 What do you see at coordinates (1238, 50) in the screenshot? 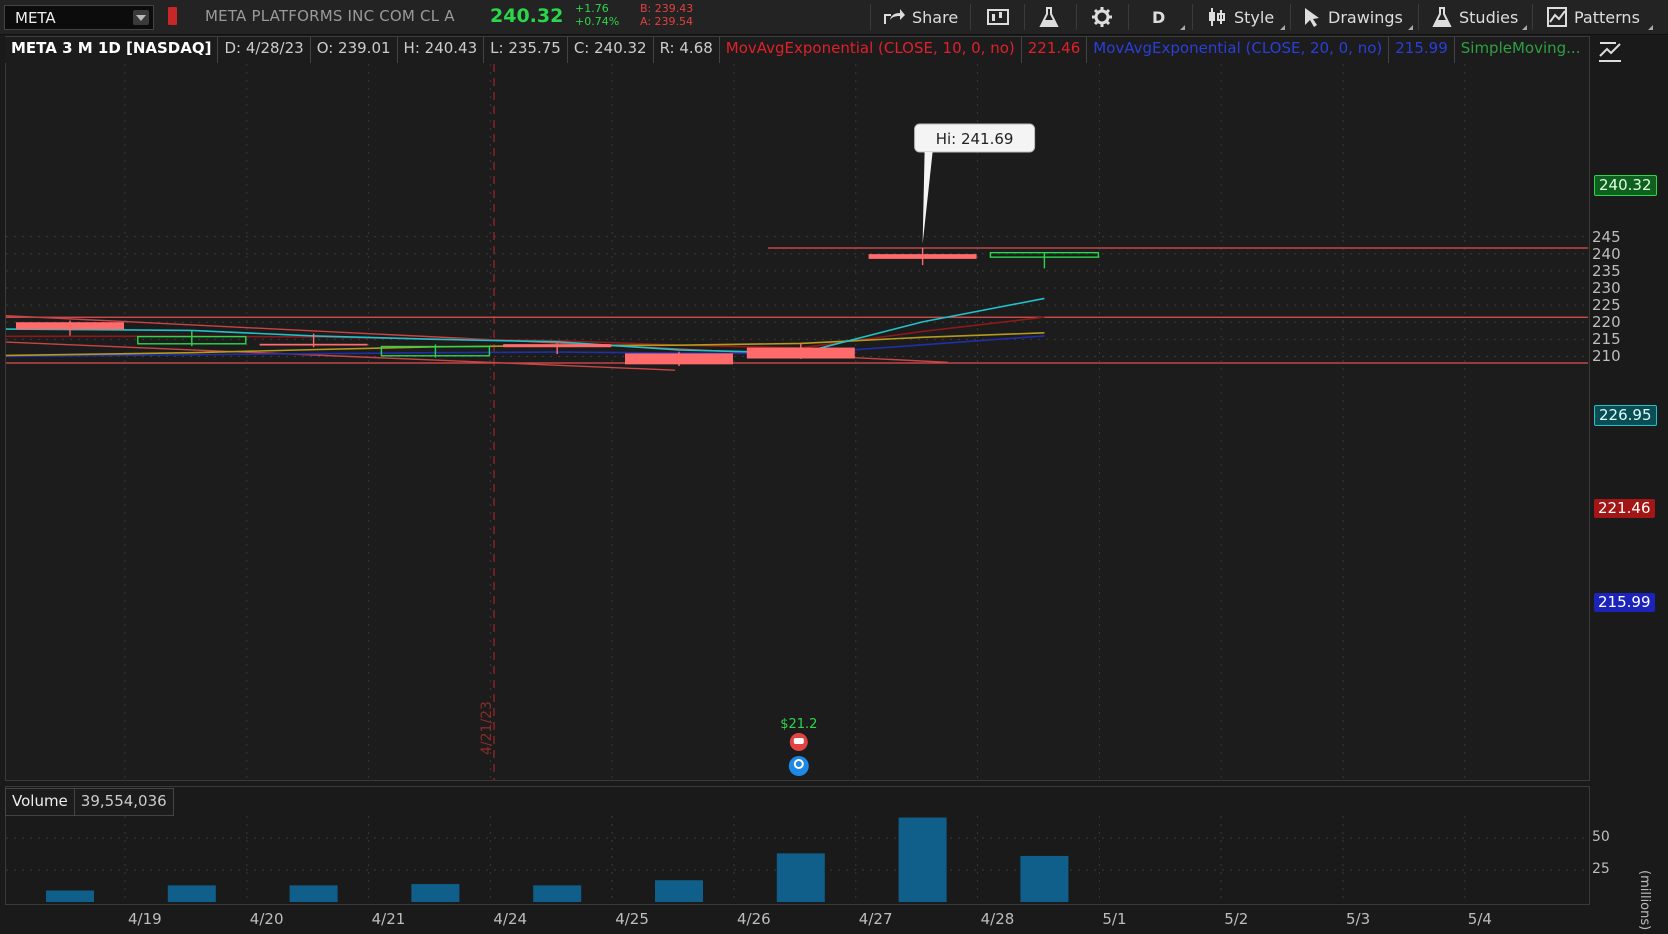
I see `ema20-label: MovAvgExponential (CLOSE, 20, 0, no)` at bounding box center [1238, 50].